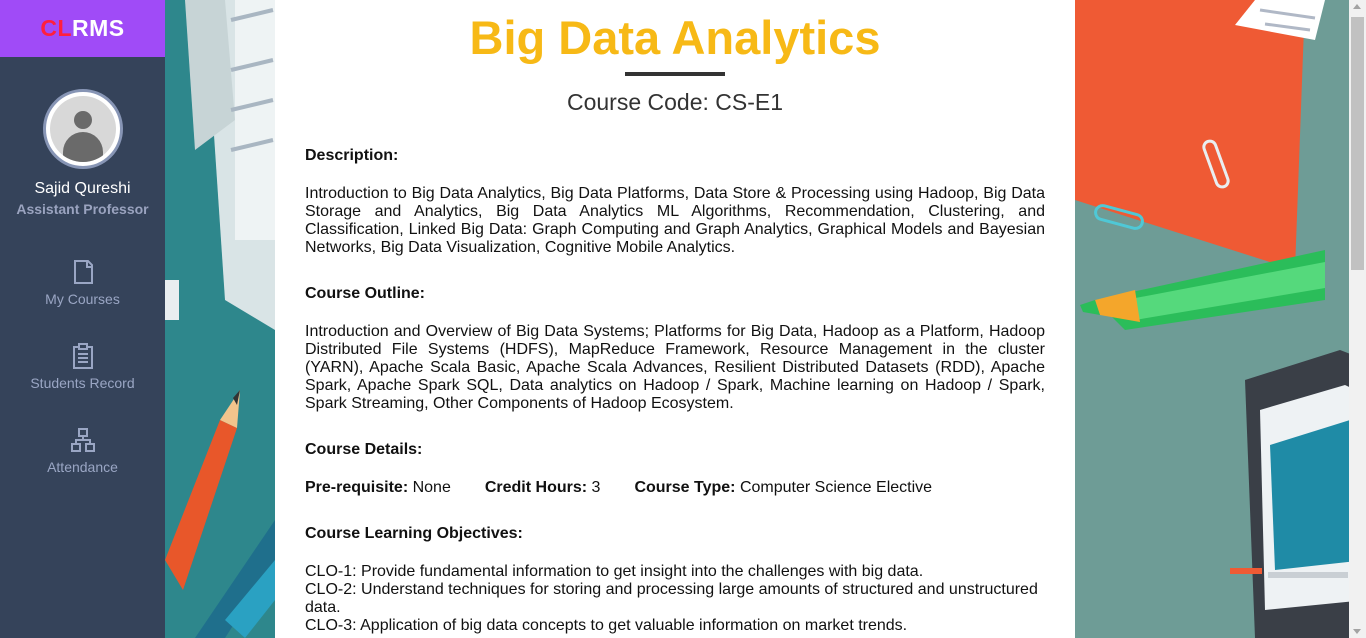  I want to click on description-heading: Description:, so click(352, 155).